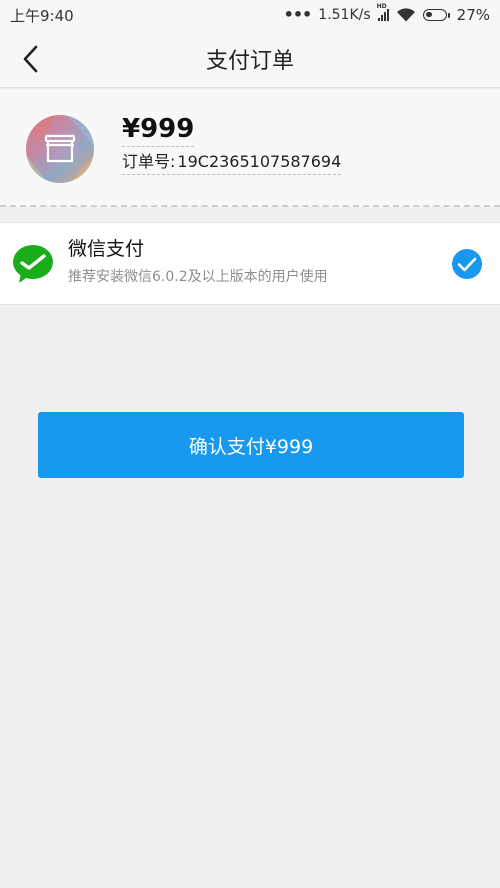 Image resolution: width=500 pixels, height=888 pixels. What do you see at coordinates (383, 12) in the screenshot?
I see `signal-icon: HD` at bounding box center [383, 12].